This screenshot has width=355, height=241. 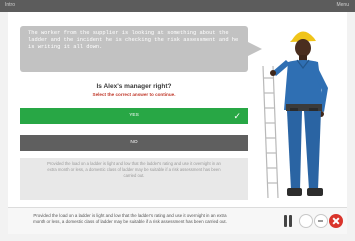 I want to click on menu-link: Menu, so click(x=342, y=5).